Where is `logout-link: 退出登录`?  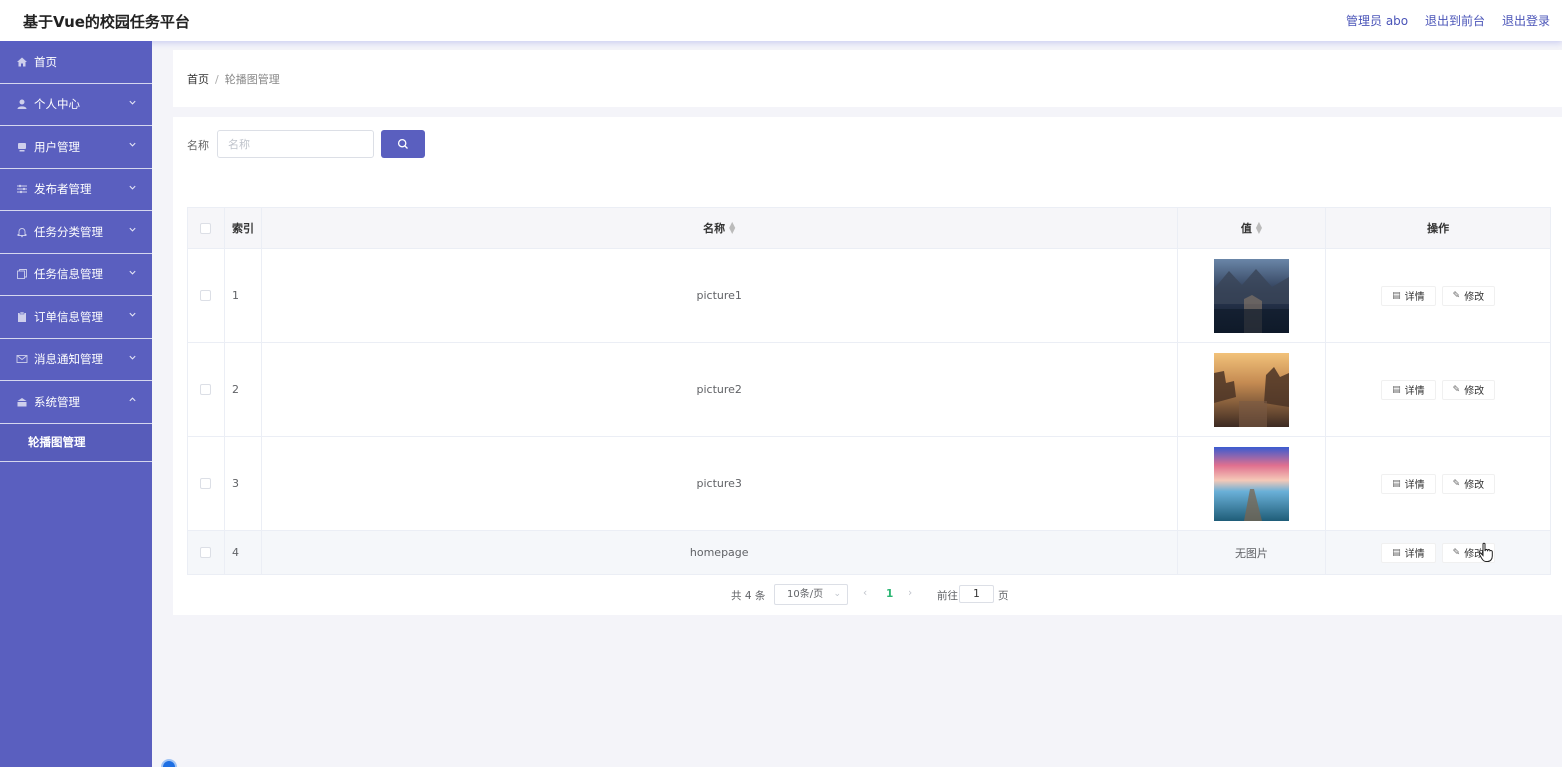 logout-link: 退出登录 is located at coordinates (1526, 20).